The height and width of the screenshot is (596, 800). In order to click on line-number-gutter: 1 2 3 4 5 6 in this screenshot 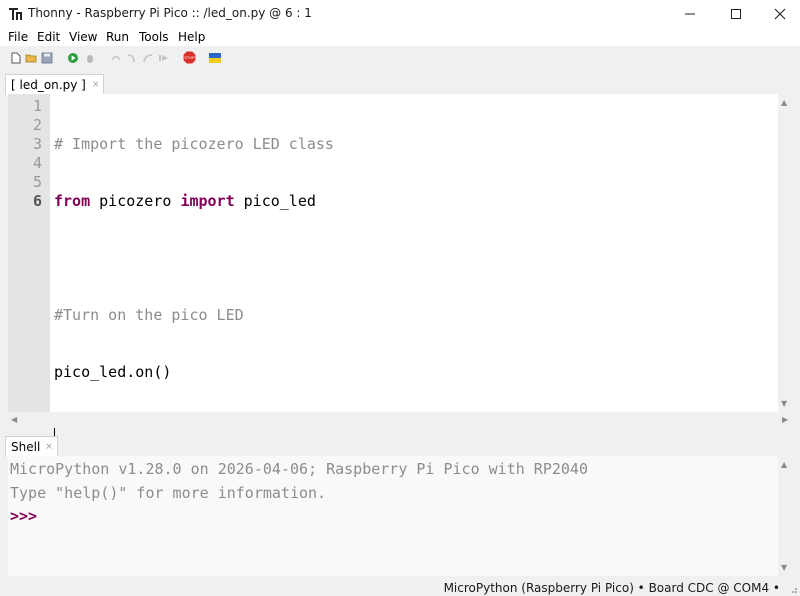, I will do `click(29, 253)`.